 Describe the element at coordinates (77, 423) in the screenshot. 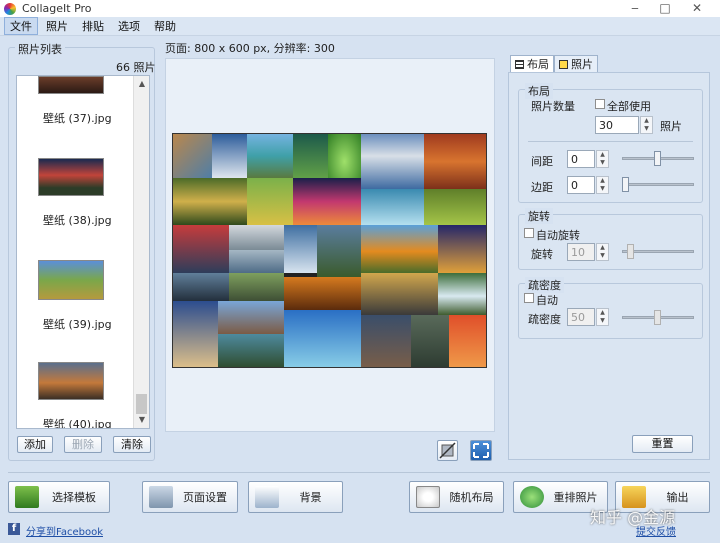

I see `photo-filename: 壁纸 (40).jpg` at that location.